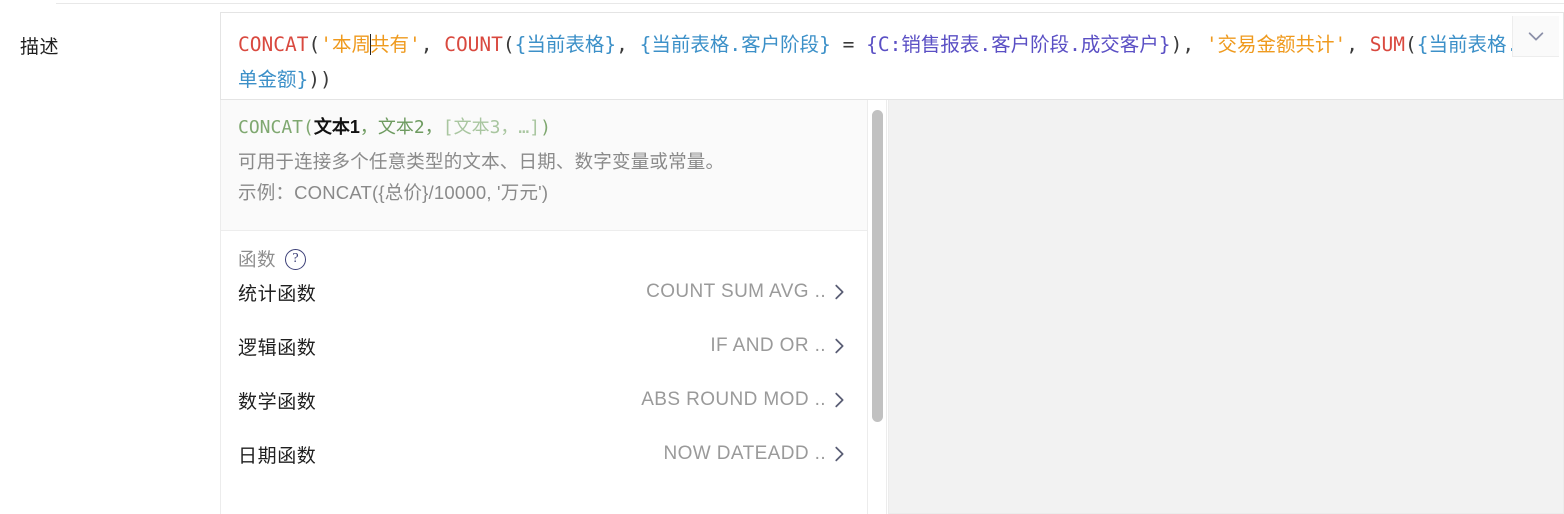 This screenshot has width=1564, height=514. Describe the element at coordinates (433, 127) in the screenshot. I see `signature-sep-2: ，` at that location.